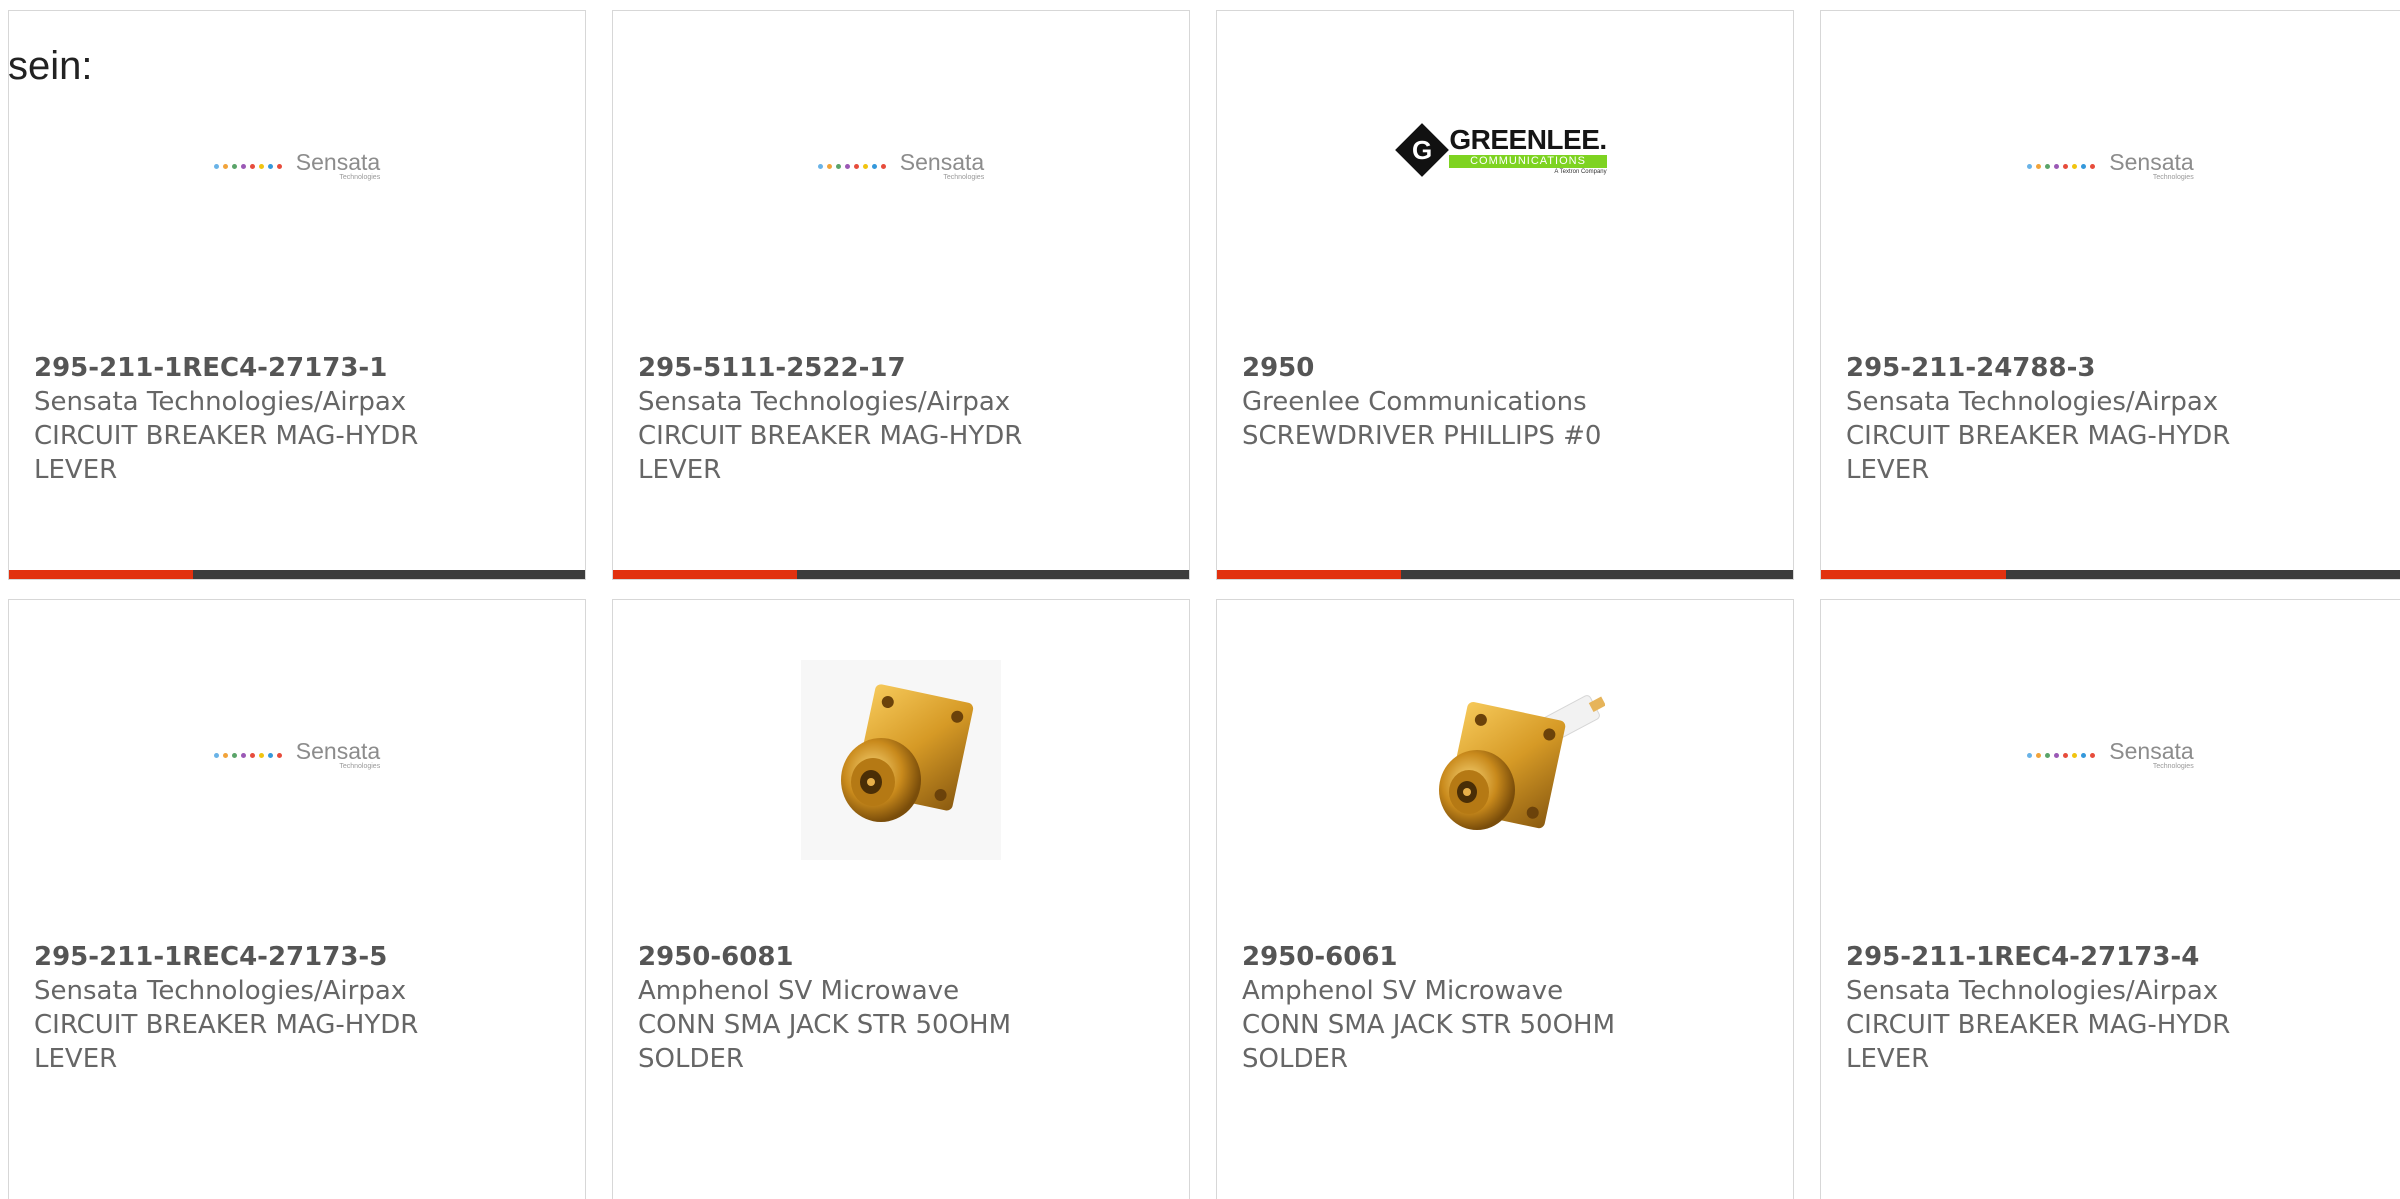 This screenshot has width=2400, height=1199. Describe the element at coordinates (1422, 436) in the screenshot. I see `product-description: SCREWDRIVER PHILLIPS #0` at that location.